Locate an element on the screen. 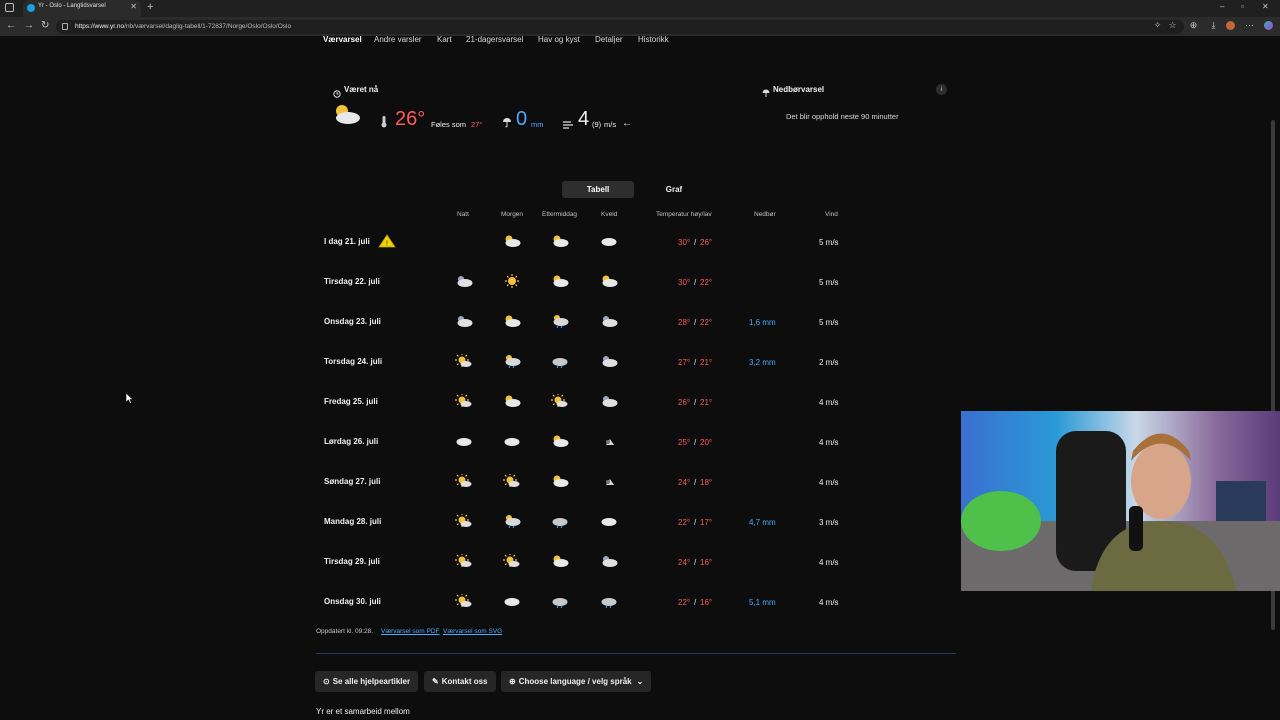 This screenshot has width=1280, height=720. day-label: Tirsdag 22. juli is located at coordinates (352, 281).